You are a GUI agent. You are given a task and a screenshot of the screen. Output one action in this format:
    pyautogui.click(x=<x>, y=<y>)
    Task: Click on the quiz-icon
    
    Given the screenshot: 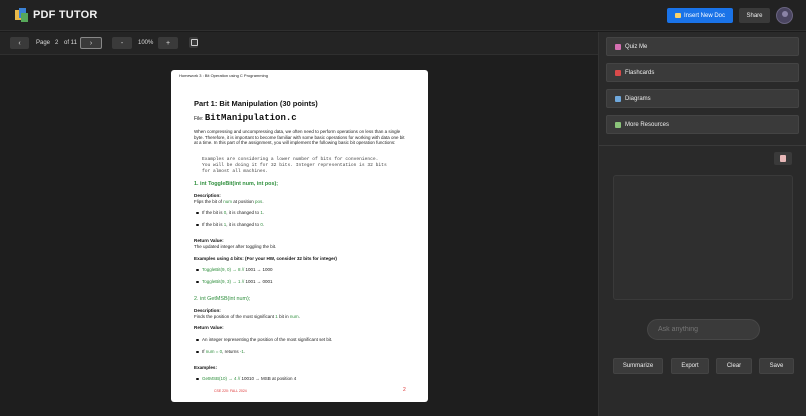 What is the action you would take?
    pyautogui.click(x=618, y=46)
    